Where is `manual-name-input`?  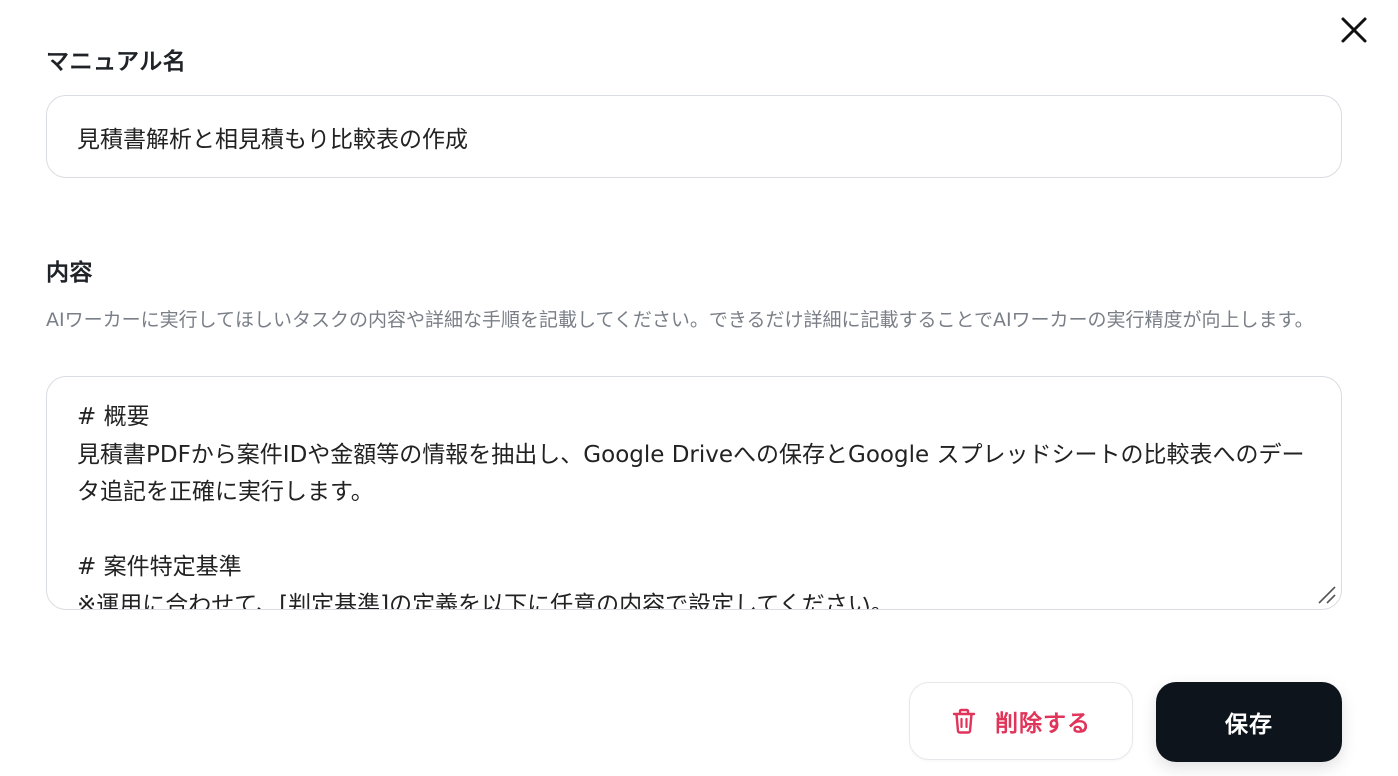 manual-name-input is located at coordinates (694, 136).